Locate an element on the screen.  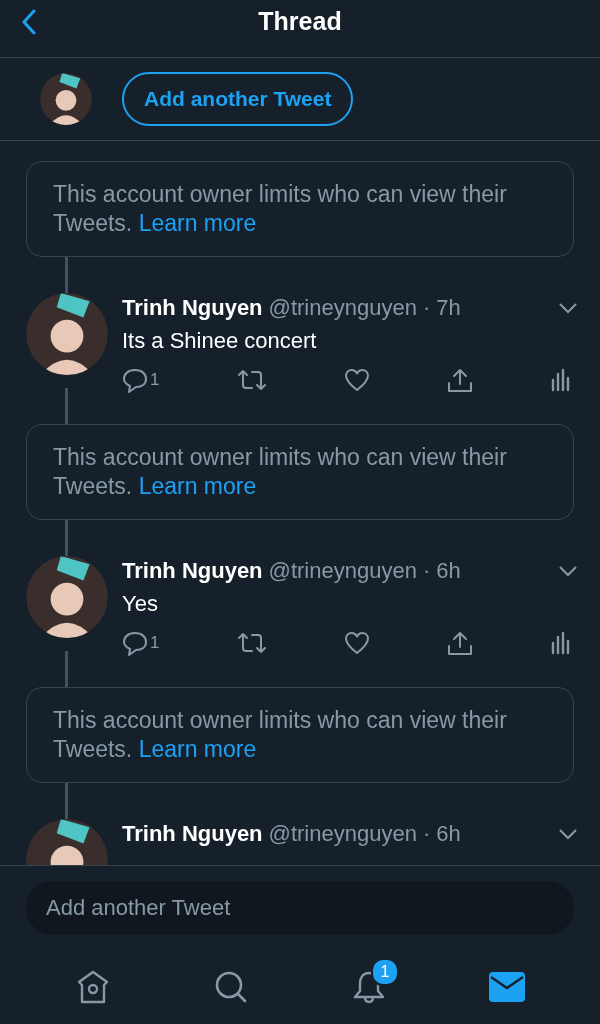
tweet-time: · 7h is located at coordinates (441, 308).